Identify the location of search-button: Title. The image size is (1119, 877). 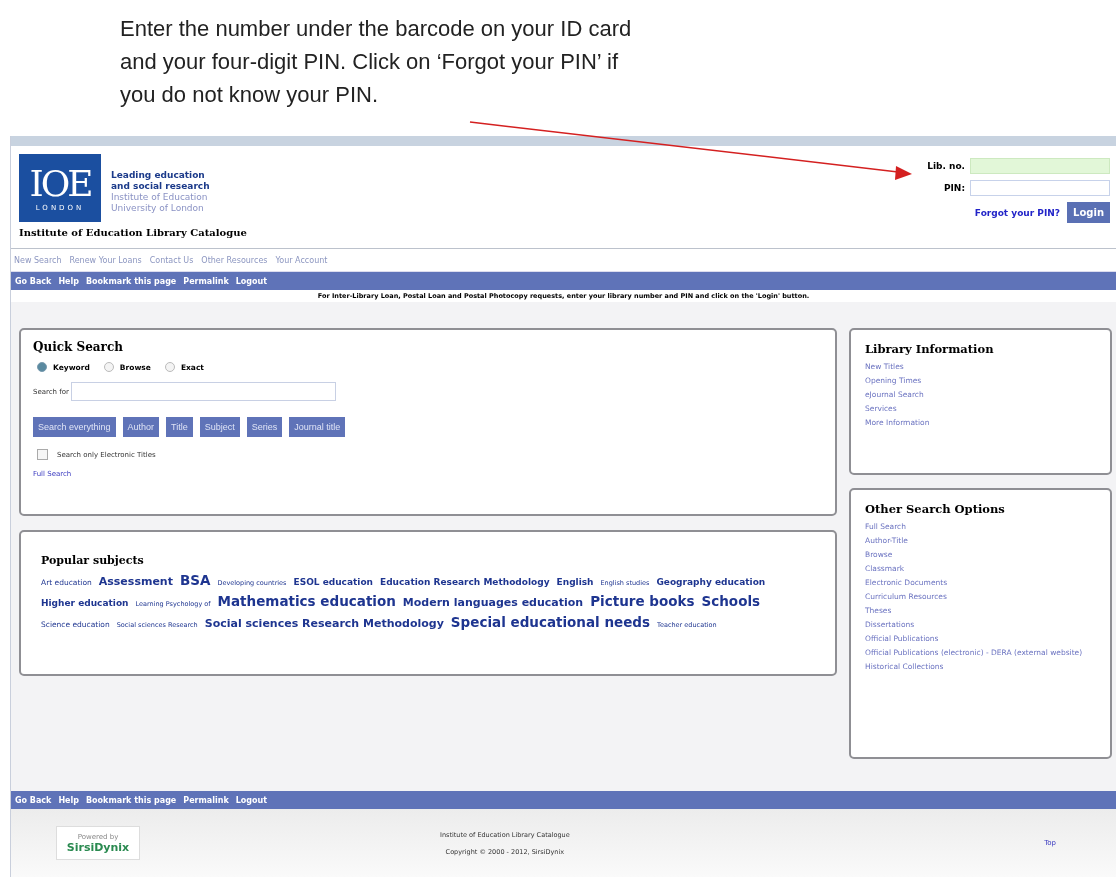
(179, 427).